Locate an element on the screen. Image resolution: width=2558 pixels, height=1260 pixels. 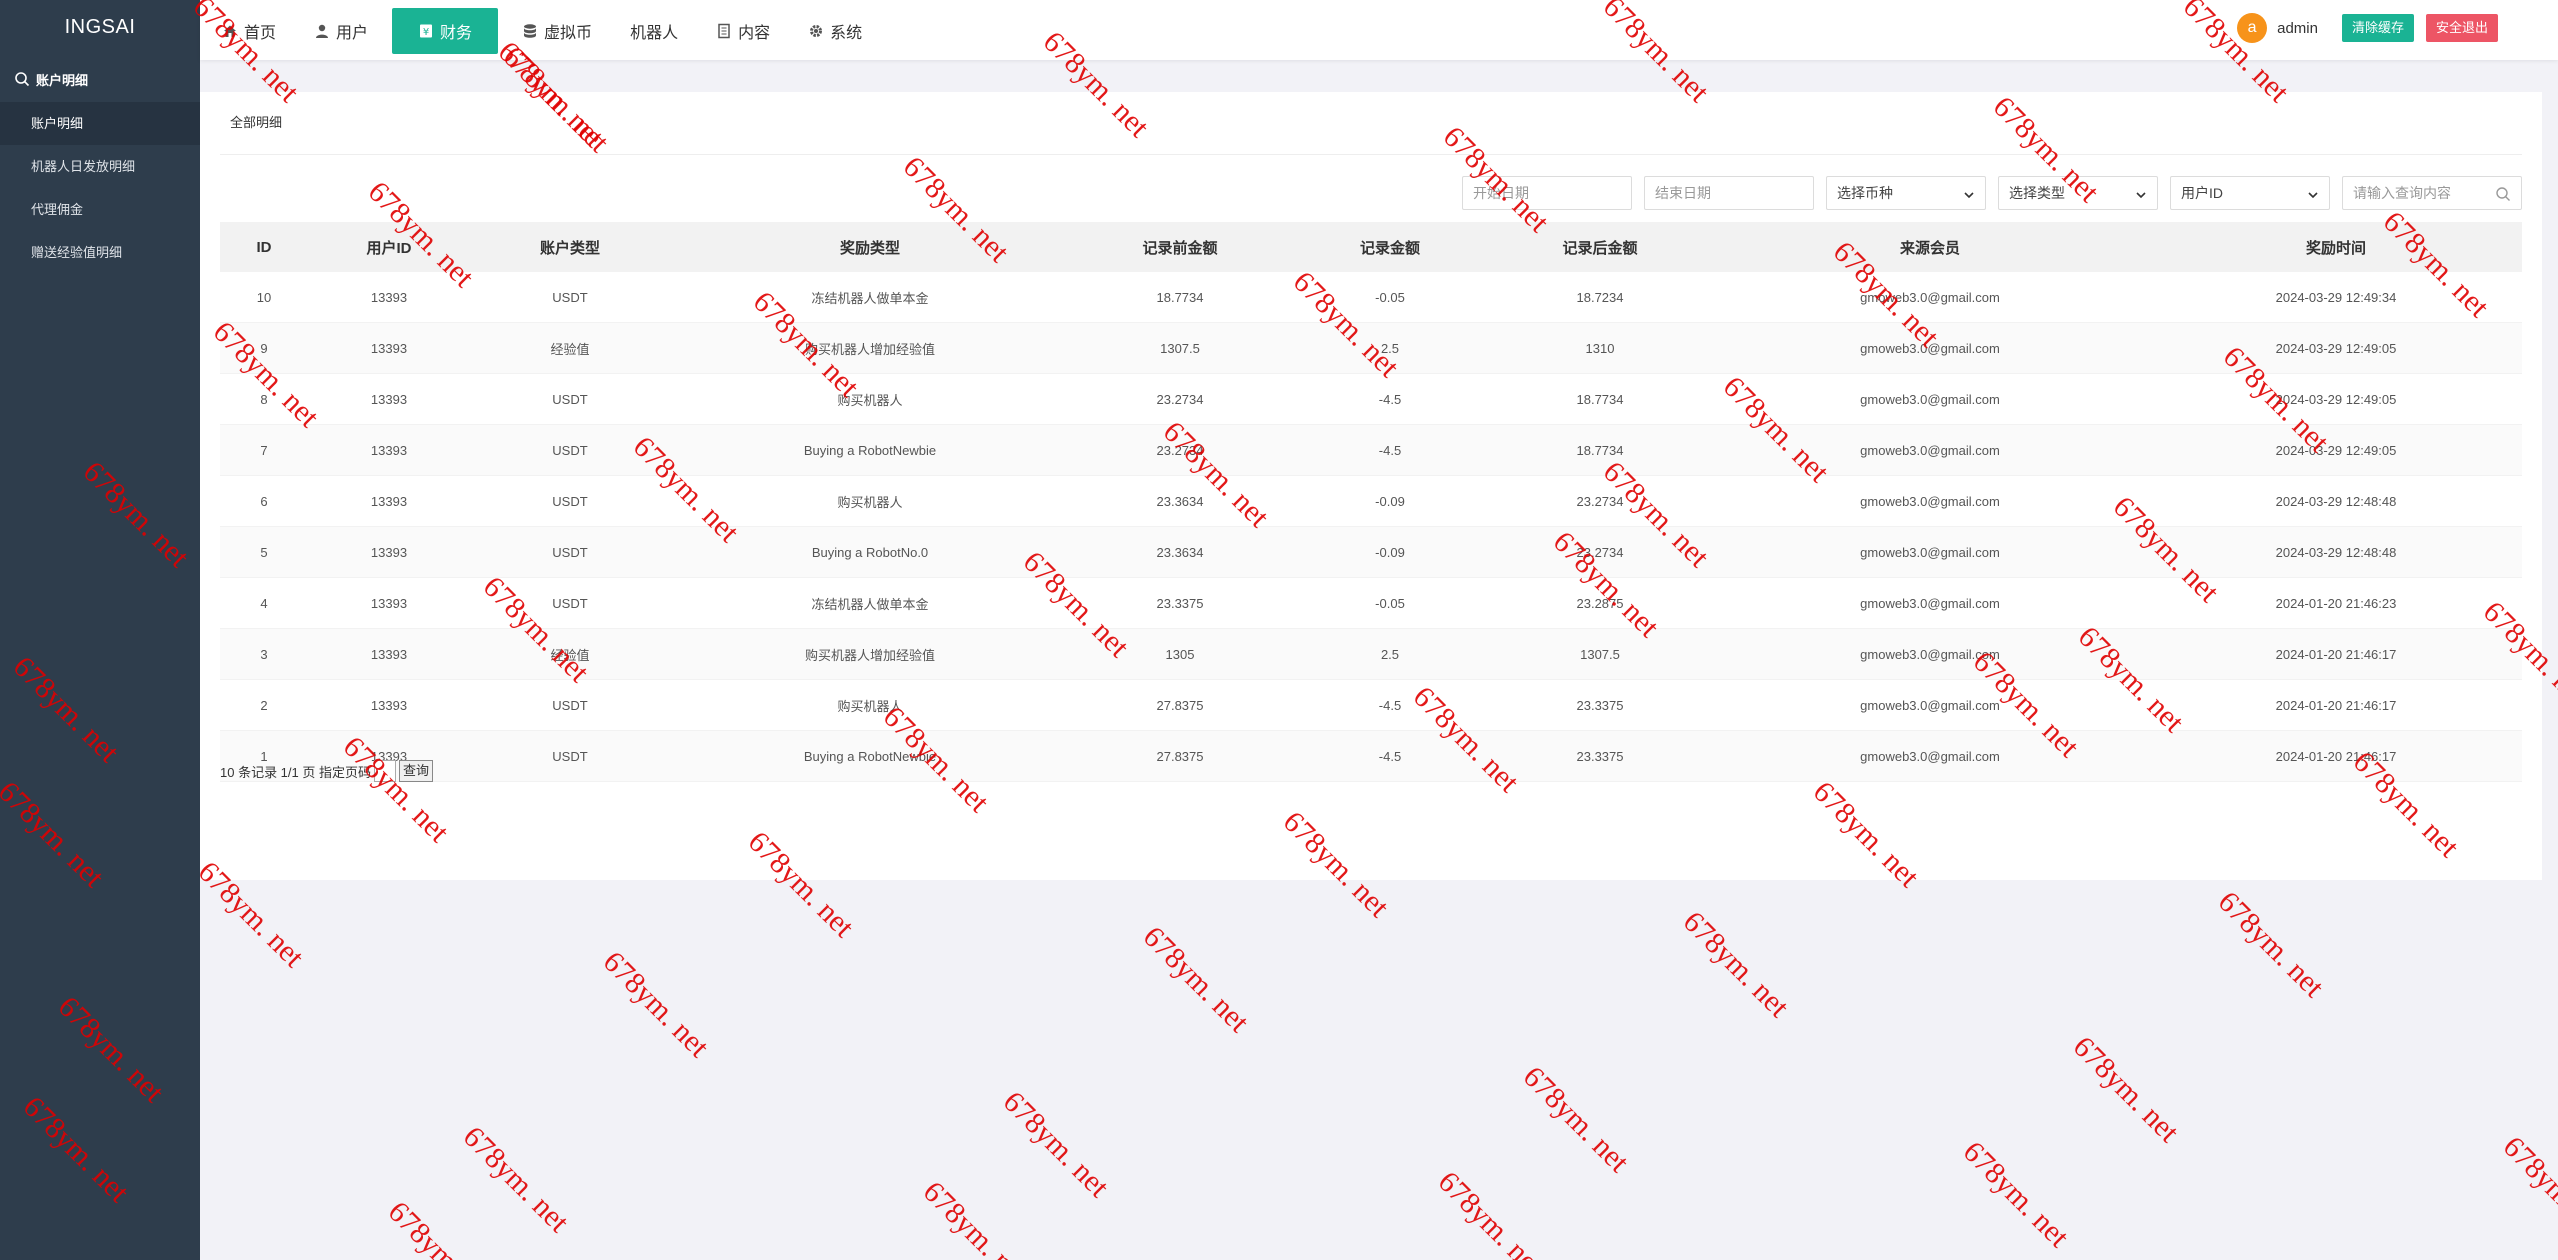
user-area: a admin 清除缓存 安全退出 is located at coordinates (2367, 28).